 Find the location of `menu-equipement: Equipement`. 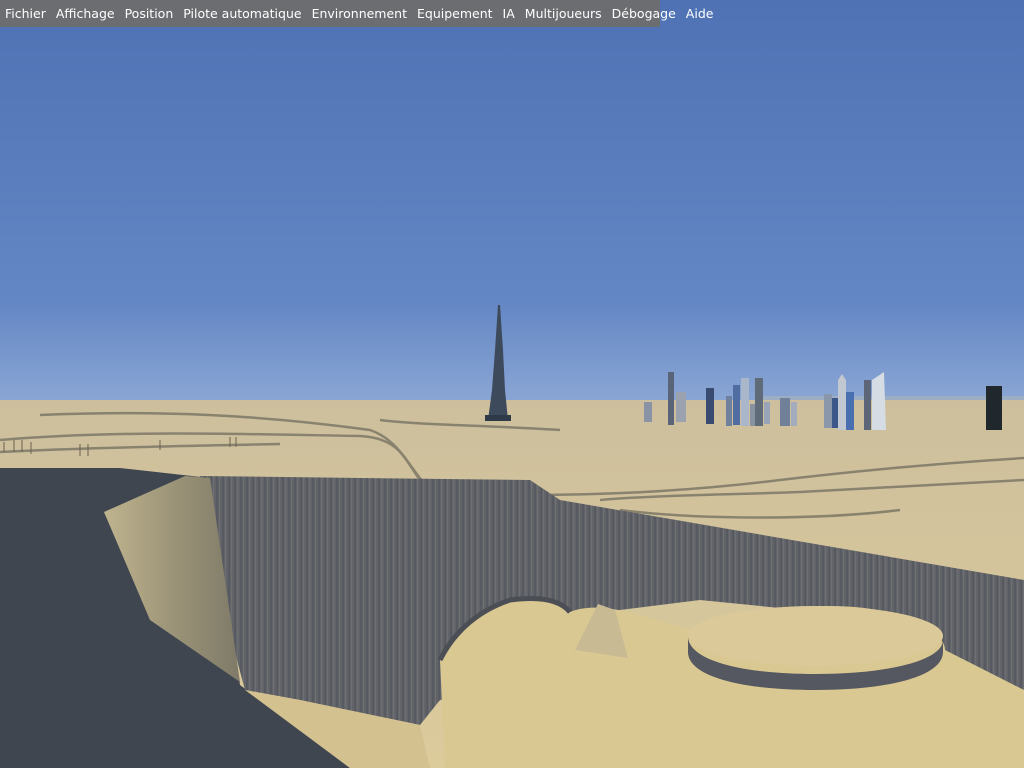

menu-equipement: Equipement is located at coordinates (455, 13).